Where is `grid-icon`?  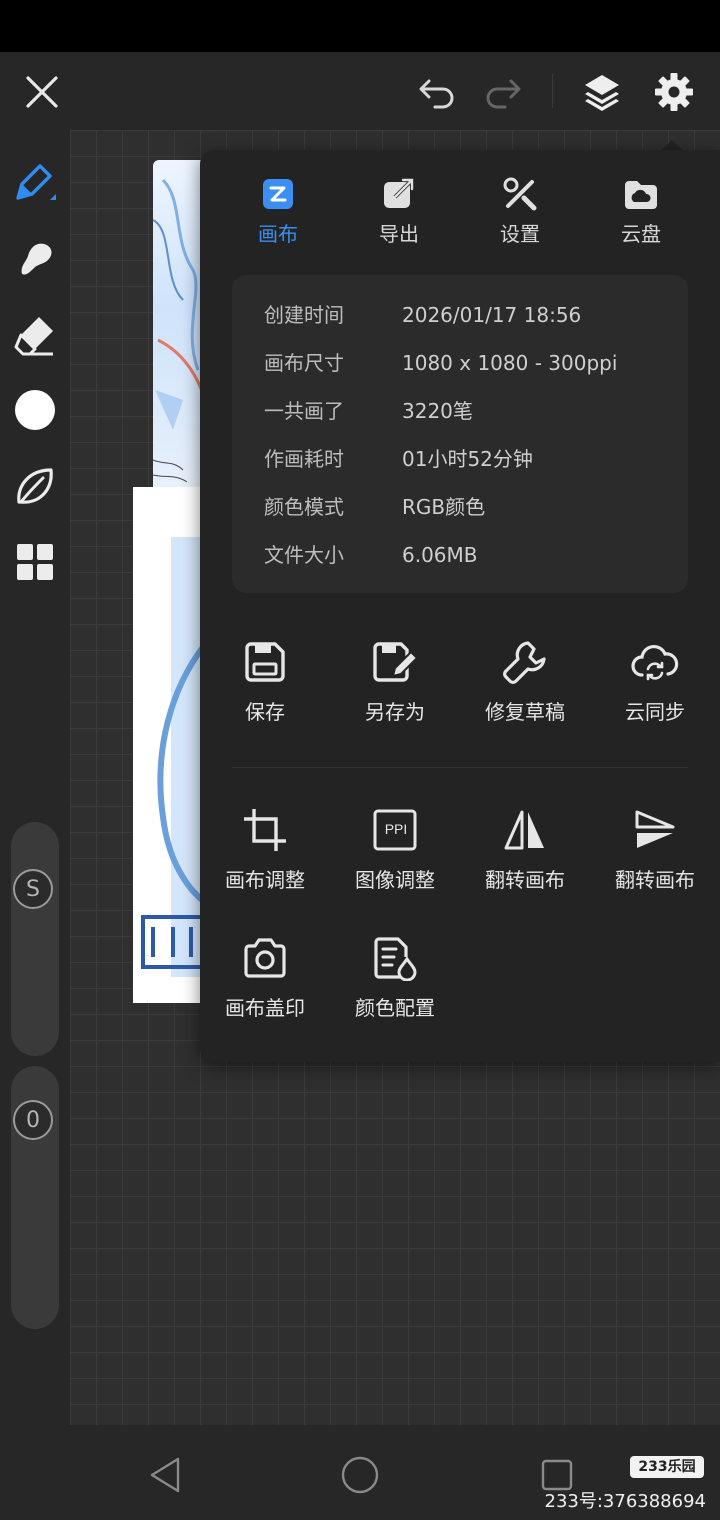 grid-icon is located at coordinates (35, 562).